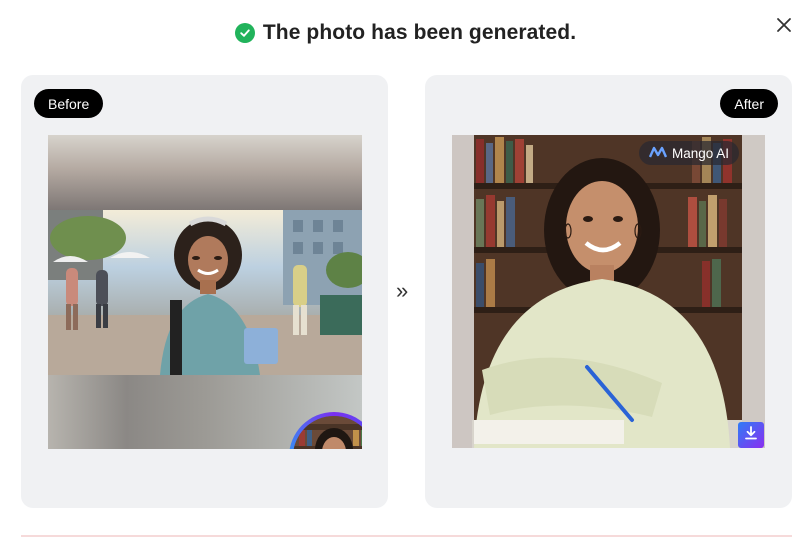  What do you see at coordinates (784, 25) in the screenshot?
I see `close-icon` at bounding box center [784, 25].